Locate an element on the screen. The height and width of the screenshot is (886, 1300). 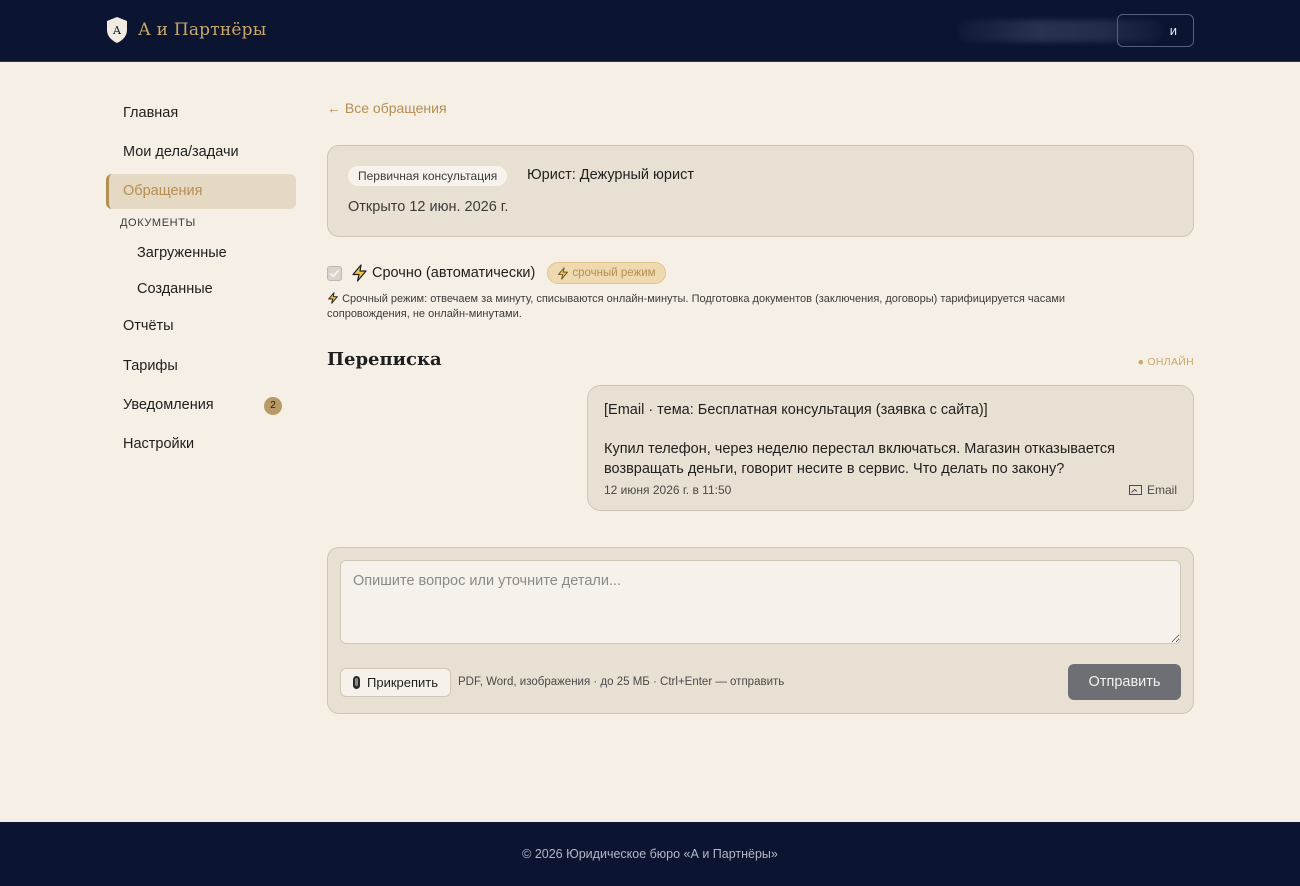
urgent-label: Срочно (автоматически) is located at coordinates (454, 273).